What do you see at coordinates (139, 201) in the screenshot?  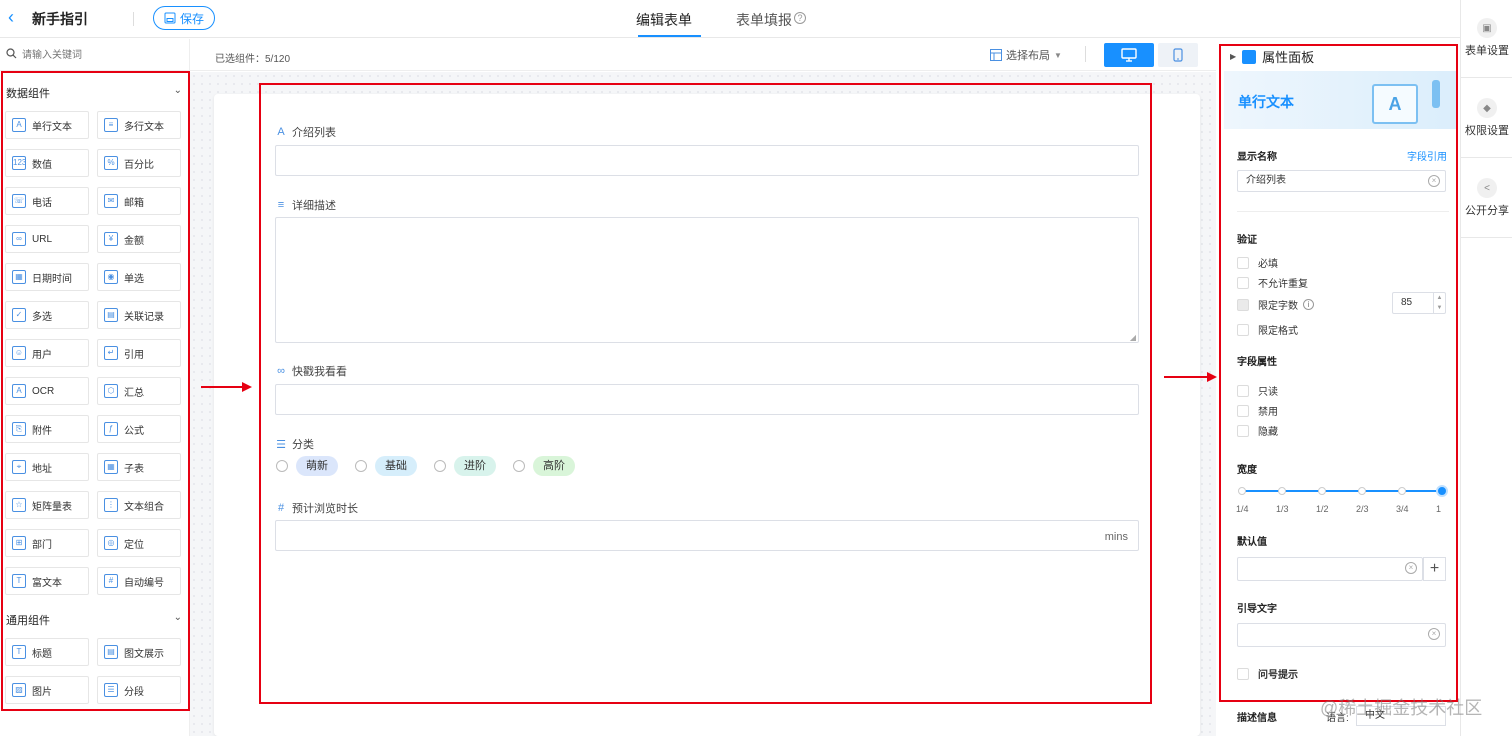 I see `component-0-5-button: ✉ 邮箱` at bounding box center [139, 201].